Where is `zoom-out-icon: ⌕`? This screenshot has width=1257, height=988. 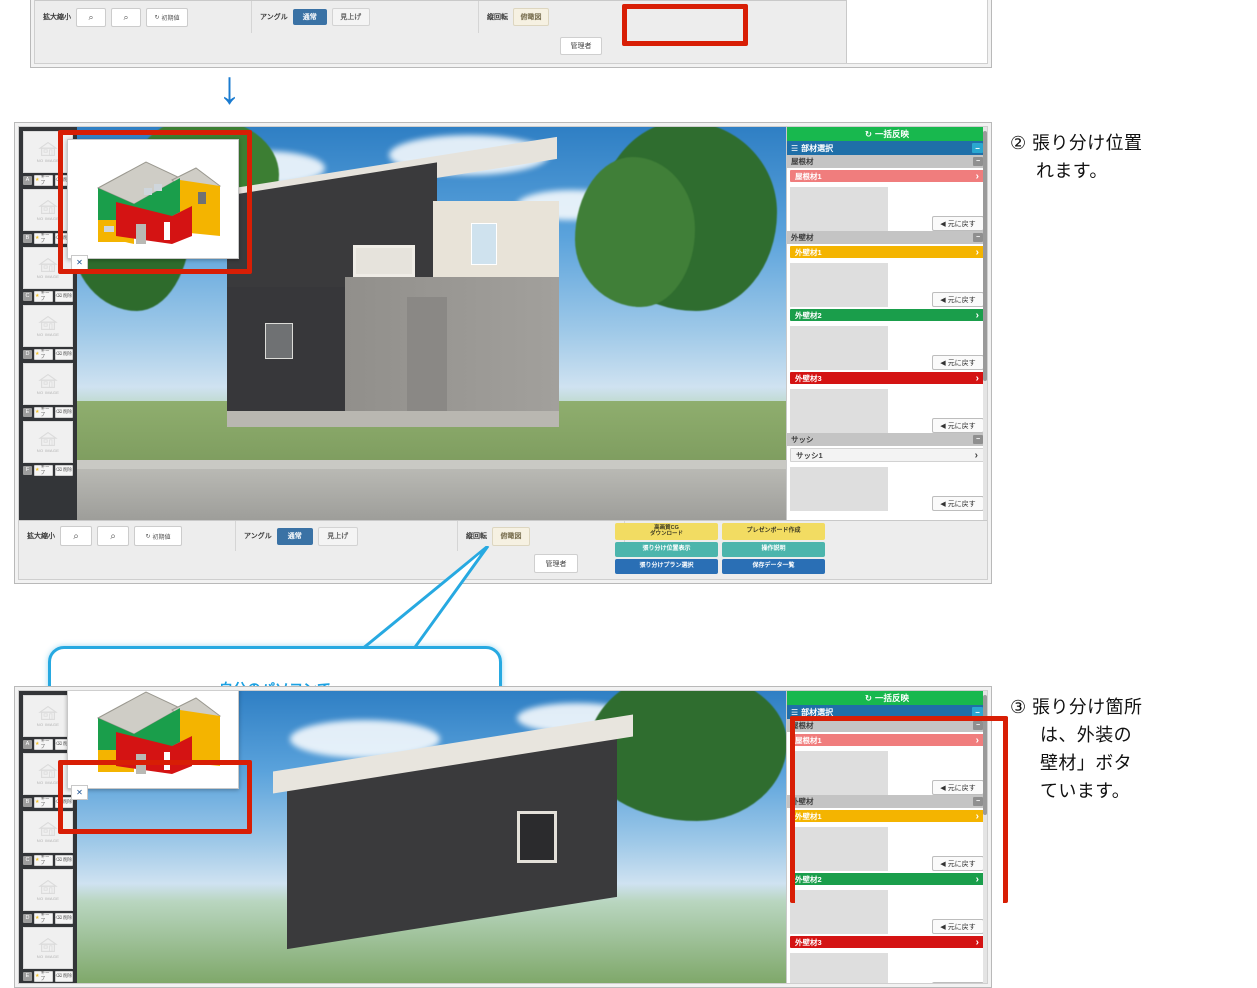 zoom-out-icon: ⌕ is located at coordinates (113, 536).